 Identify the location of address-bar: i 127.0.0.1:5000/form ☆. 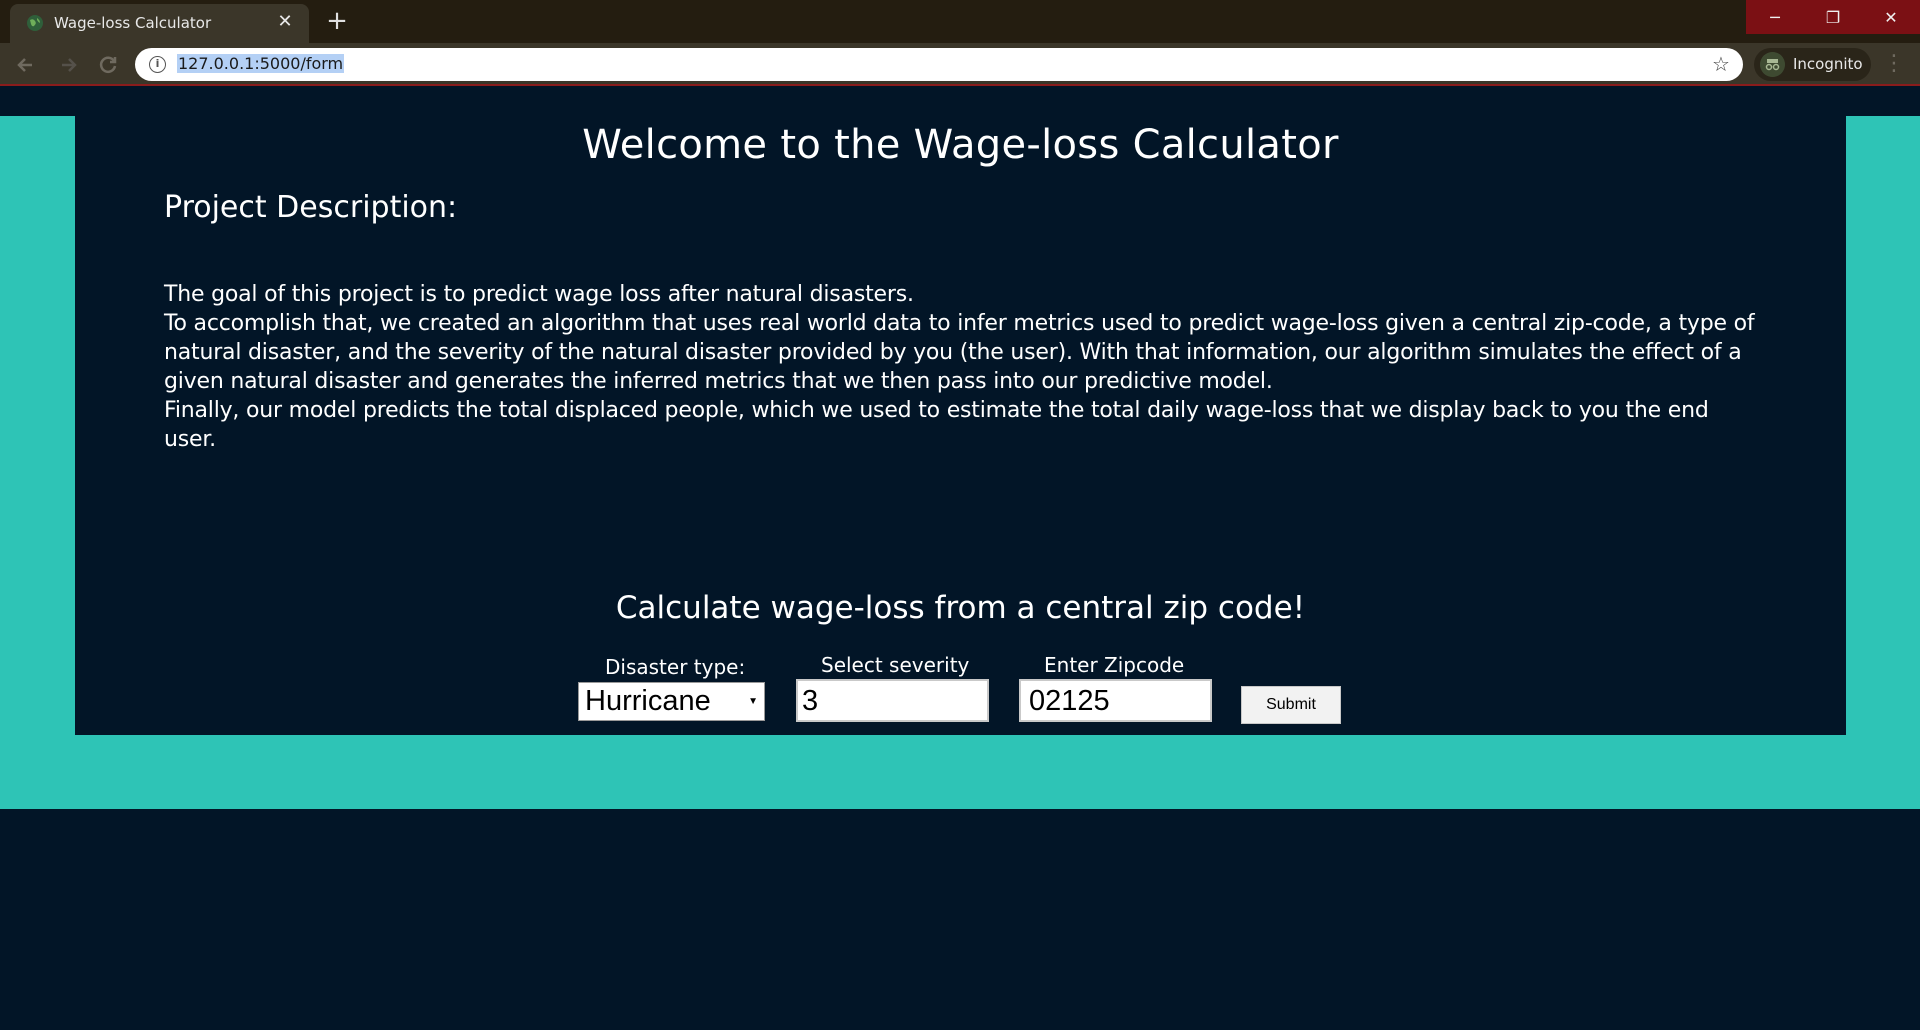
(939, 64).